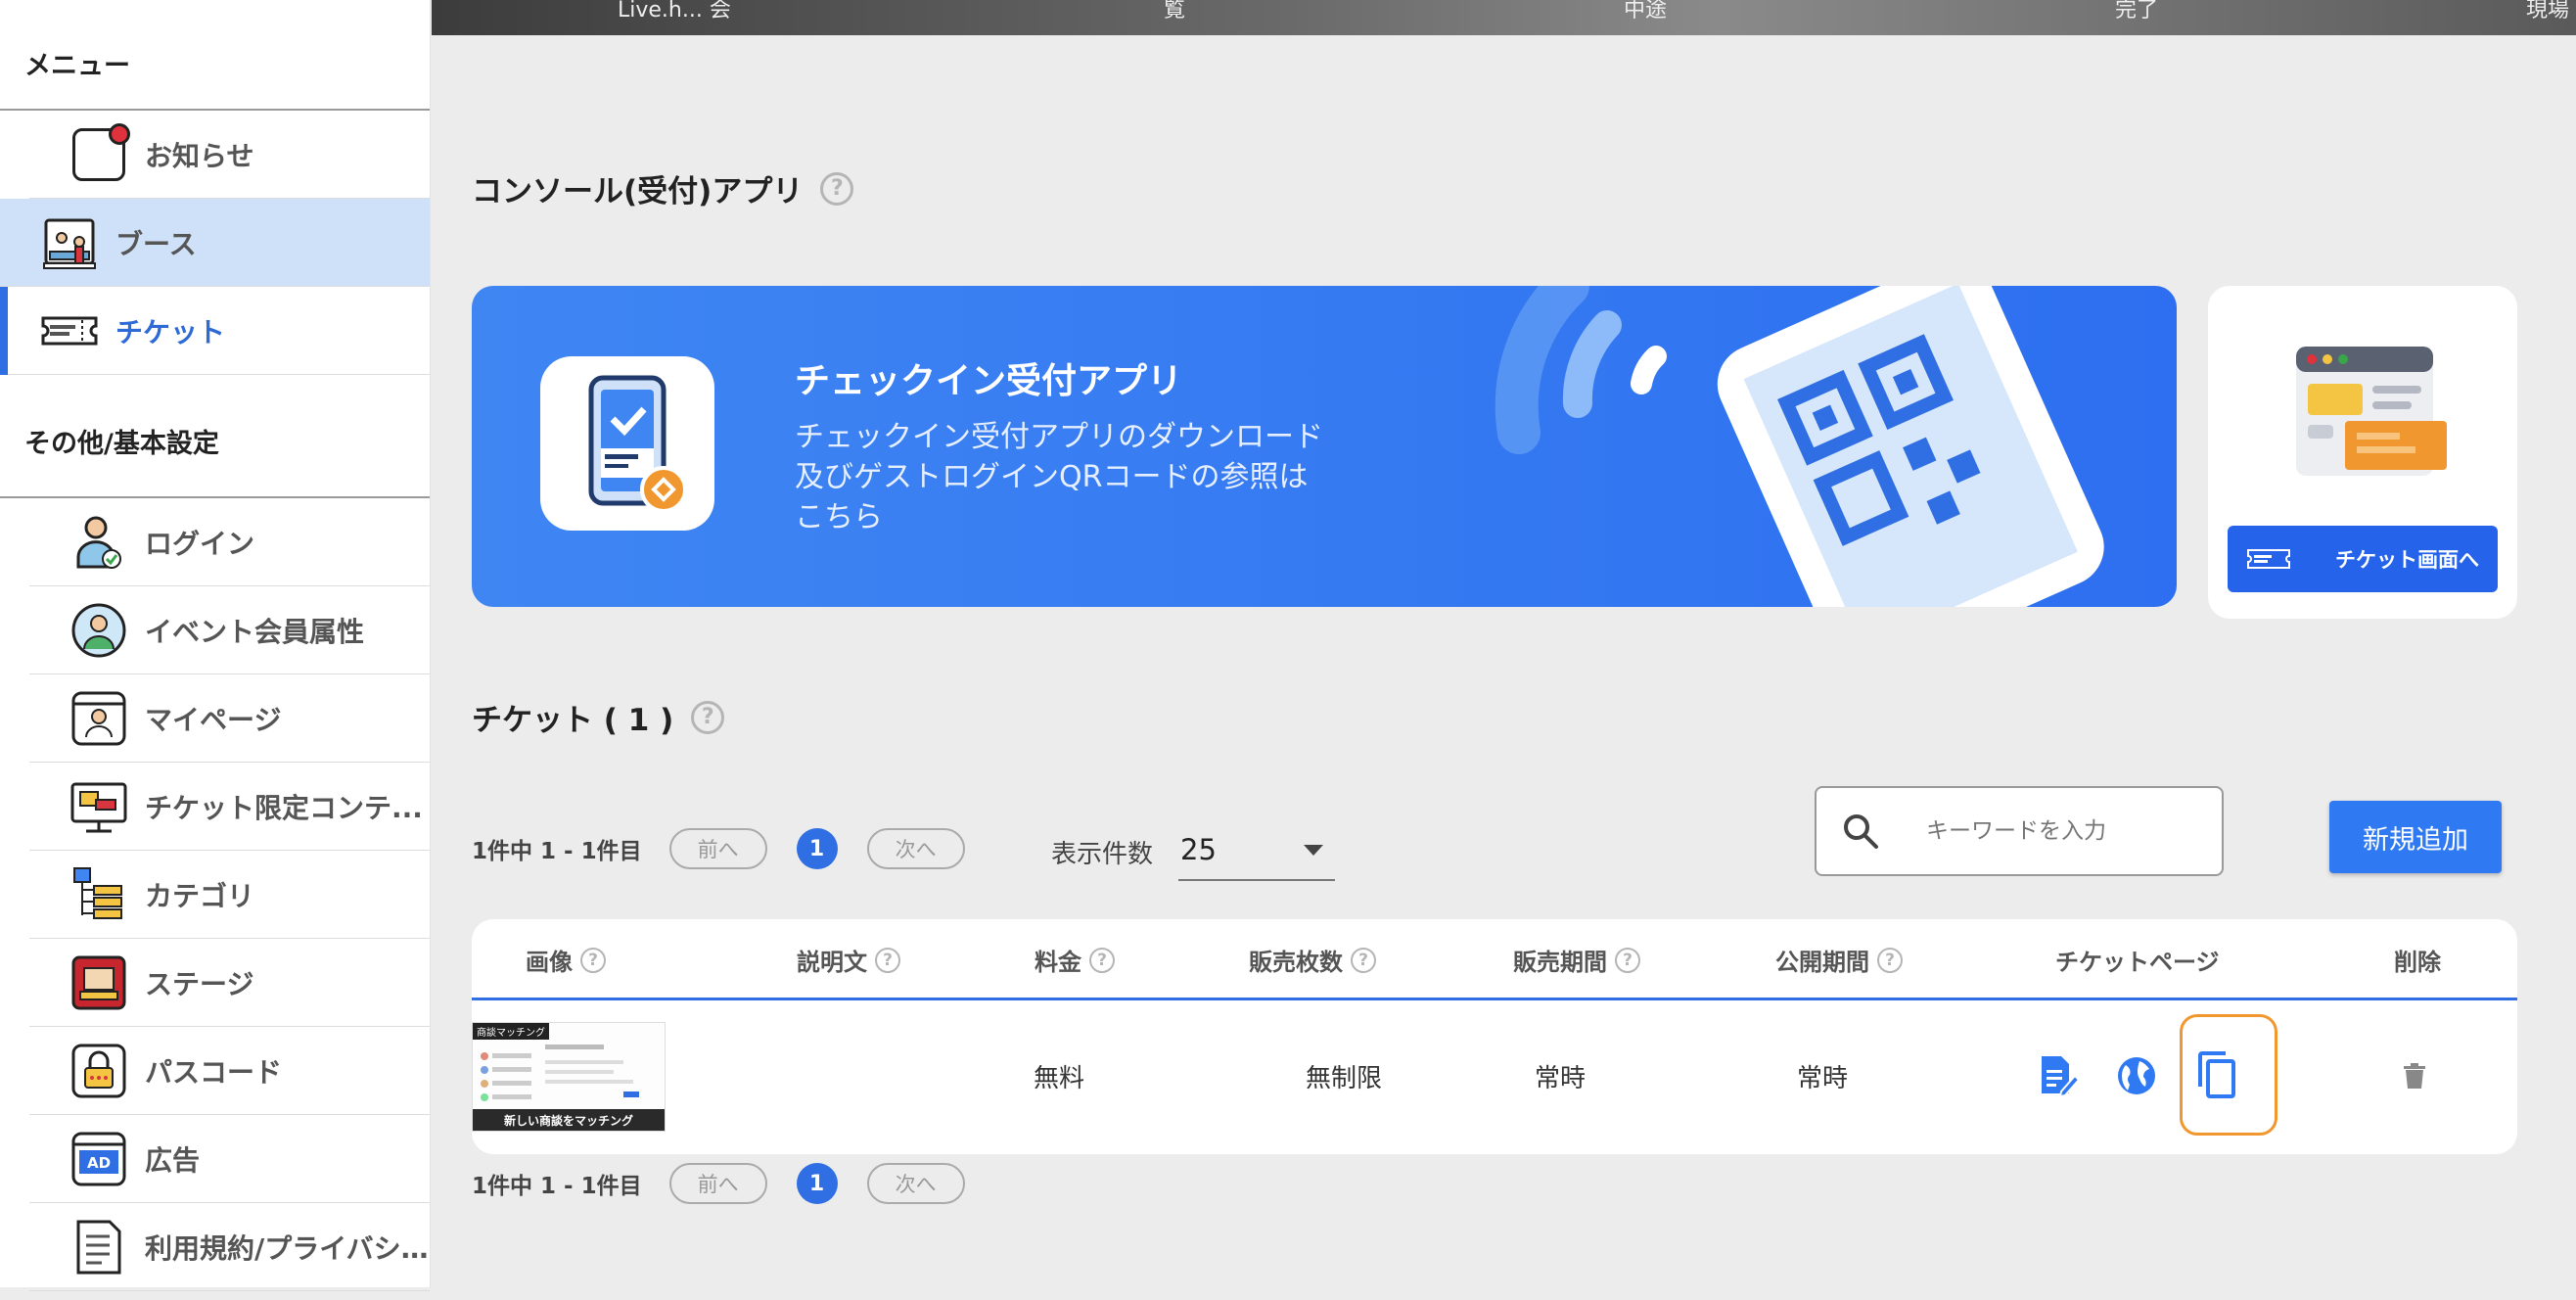  I want to click on thumbnail-screenshot, so click(560, 1073).